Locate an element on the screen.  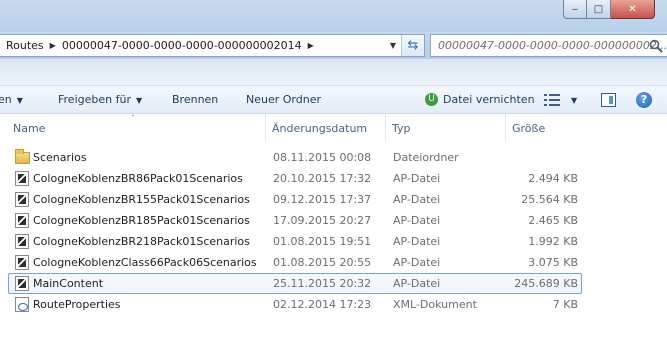
file-size: 2.465 KB is located at coordinates (553, 220).